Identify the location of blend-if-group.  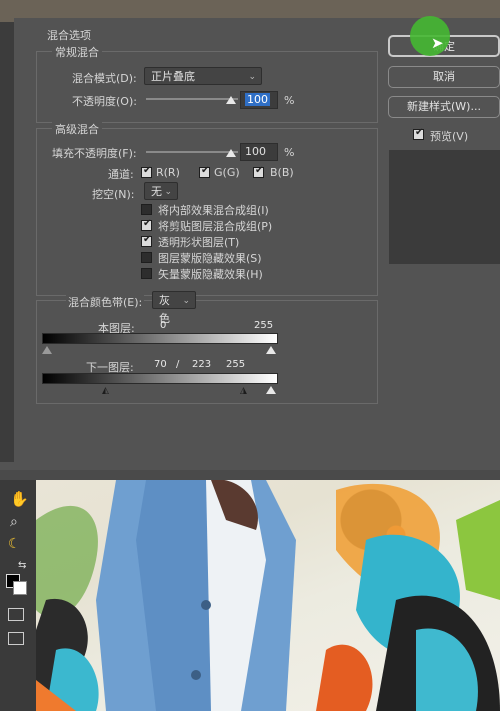
(207, 352).